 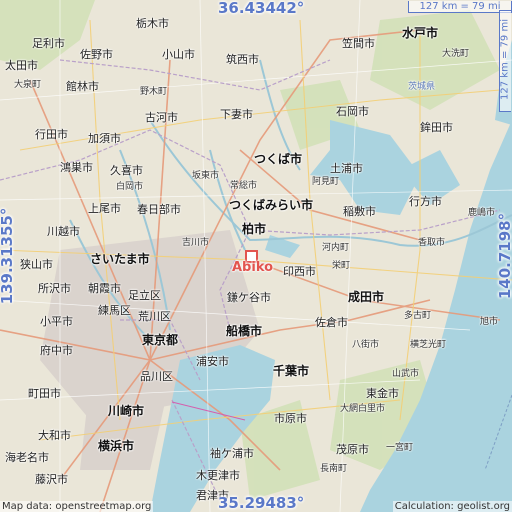 What do you see at coordinates (299, 271) in the screenshot?
I see `city-label: 印西市` at bounding box center [299, 271].